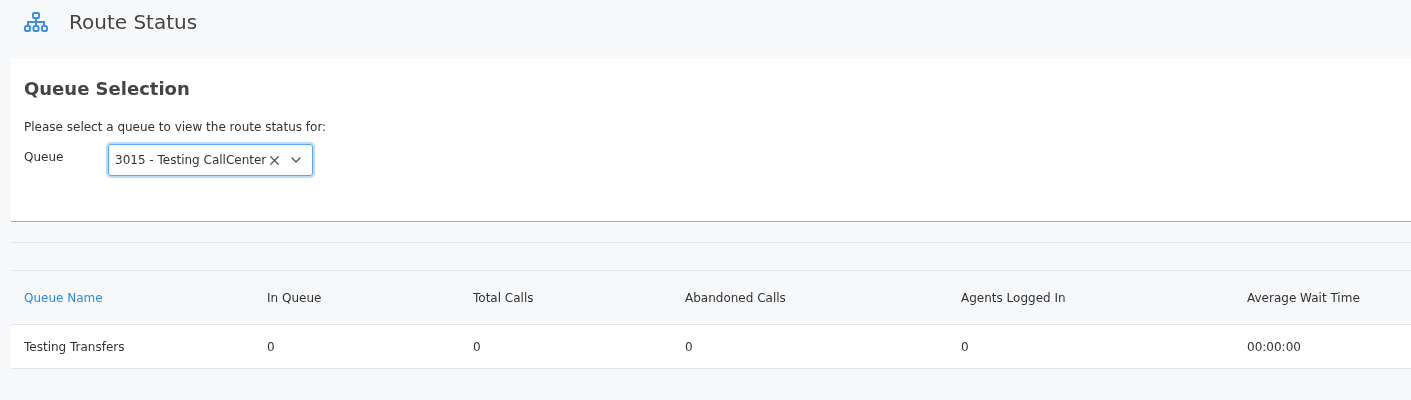  What do you see at coordinates (1329, 297) in the screenshot?
I see `column-header: Average Wait Time` at bounding box center [1329, 297].